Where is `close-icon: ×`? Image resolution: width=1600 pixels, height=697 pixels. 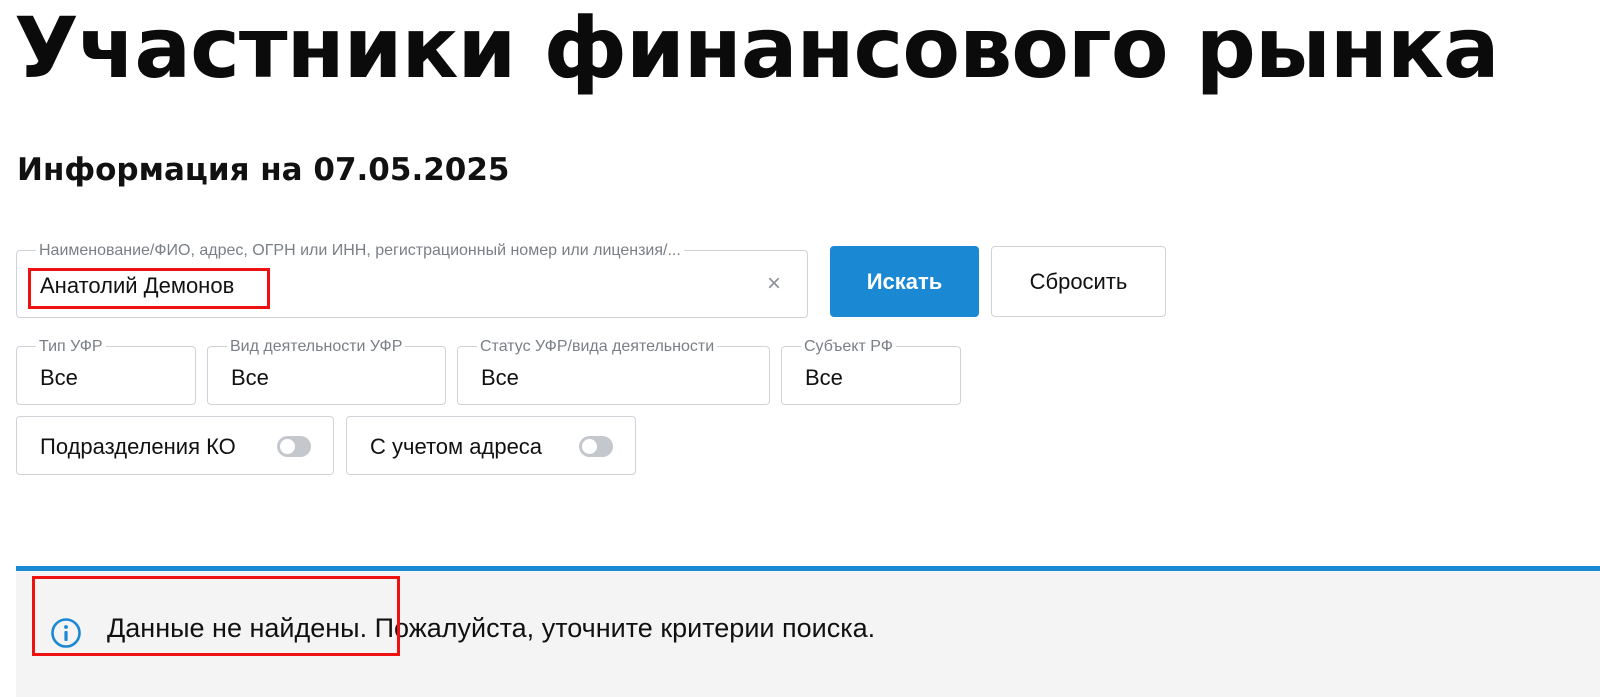
close-icon: × is located at coordinates (774, 284).